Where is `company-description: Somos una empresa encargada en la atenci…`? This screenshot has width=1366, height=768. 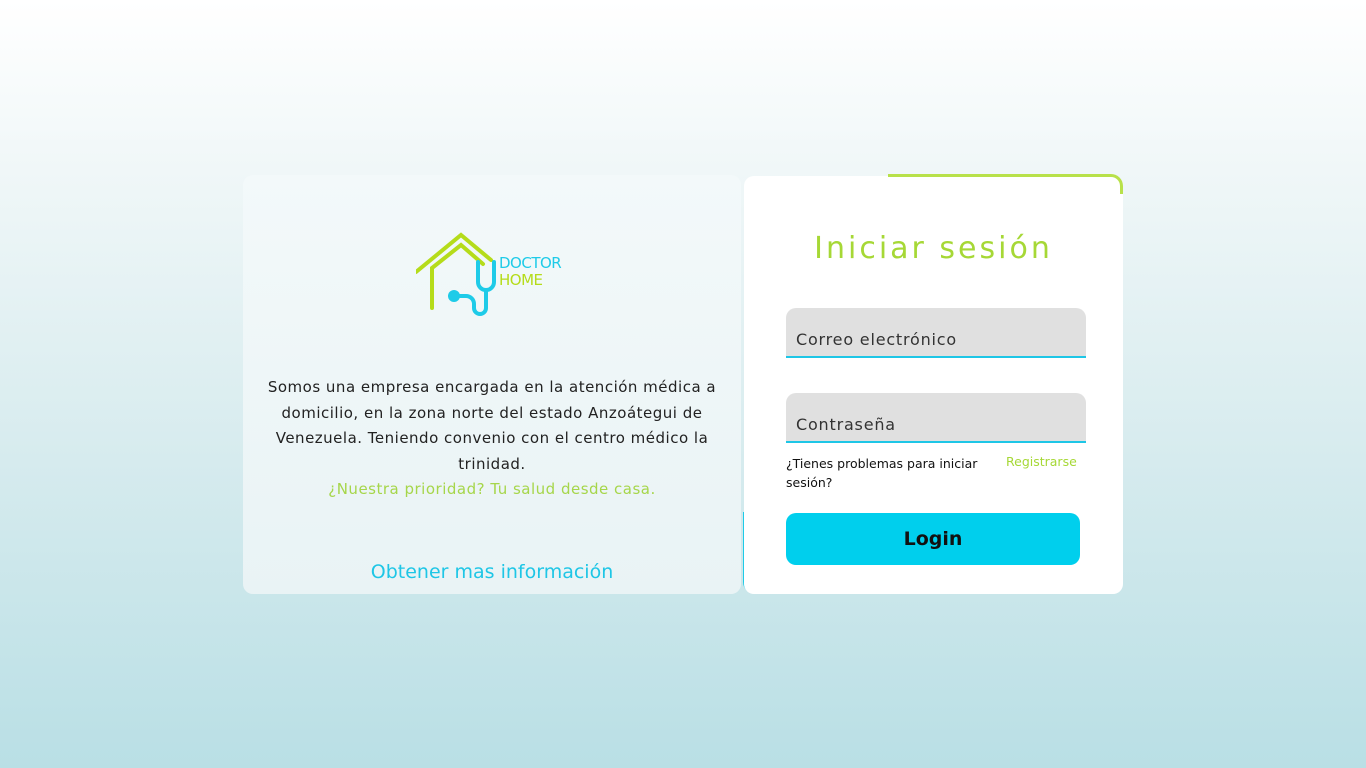
company-description: Somos una empresa encargada en la atenci… is located at coordinates (492, 439).